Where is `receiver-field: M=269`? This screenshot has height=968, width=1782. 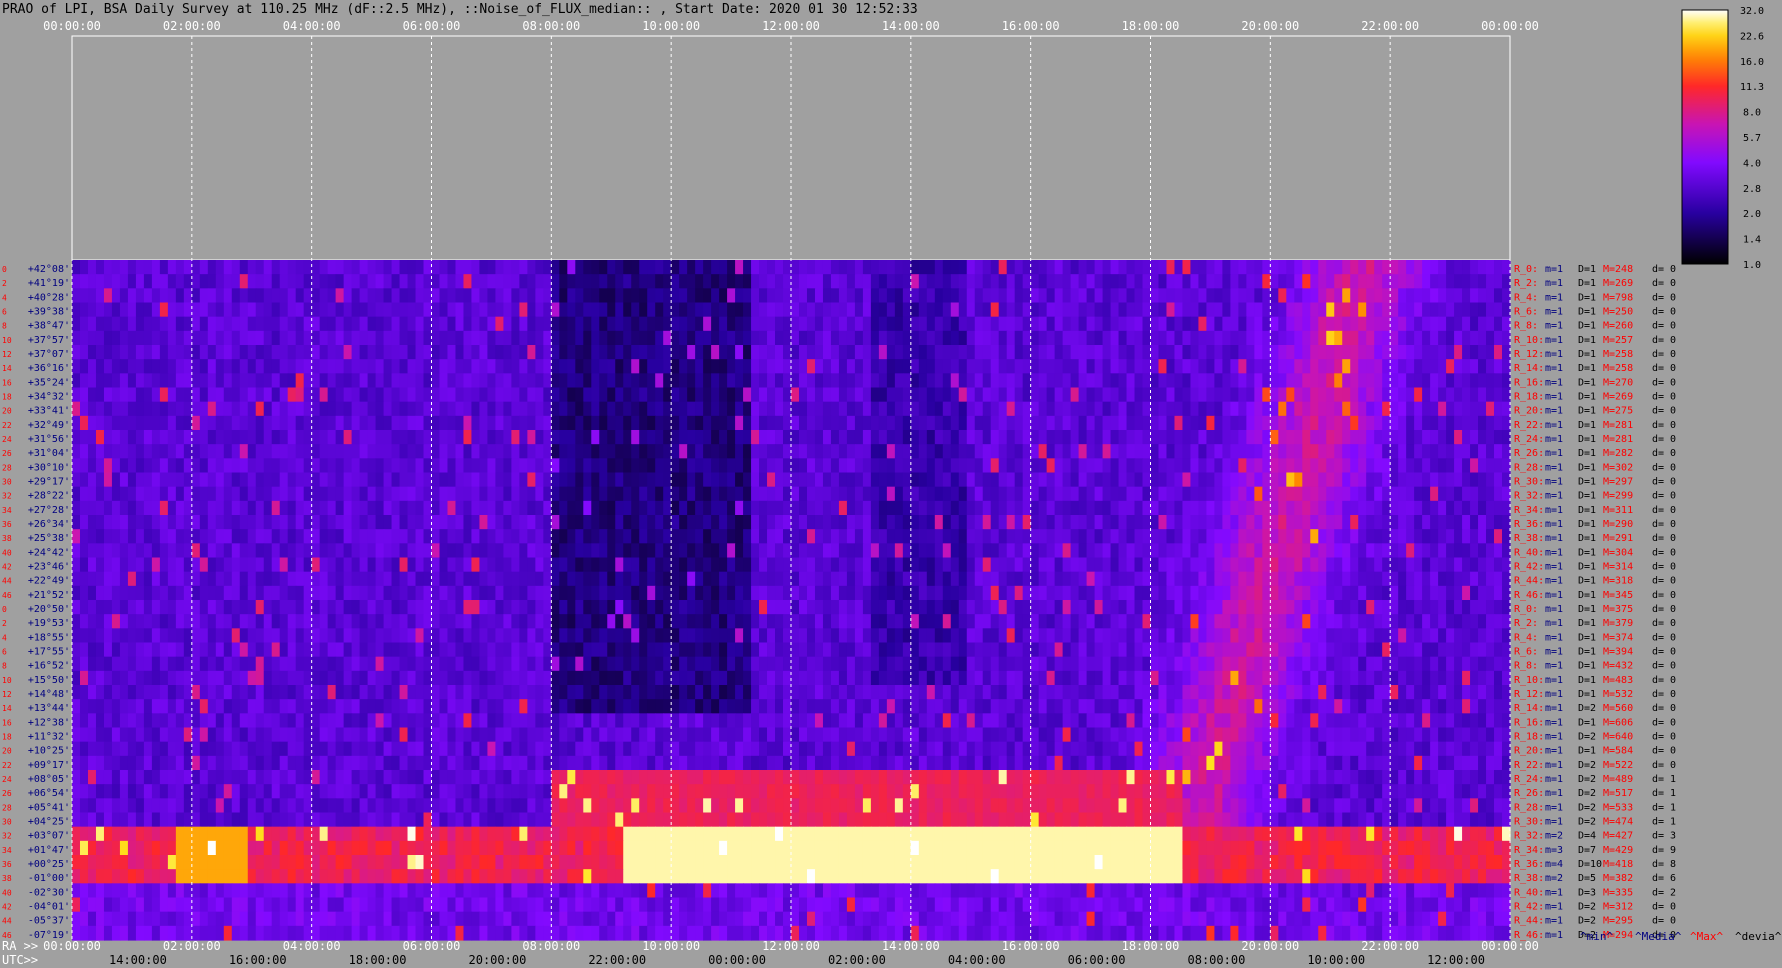
receiver-field: M=269 is located at coordinates (1618, 397).